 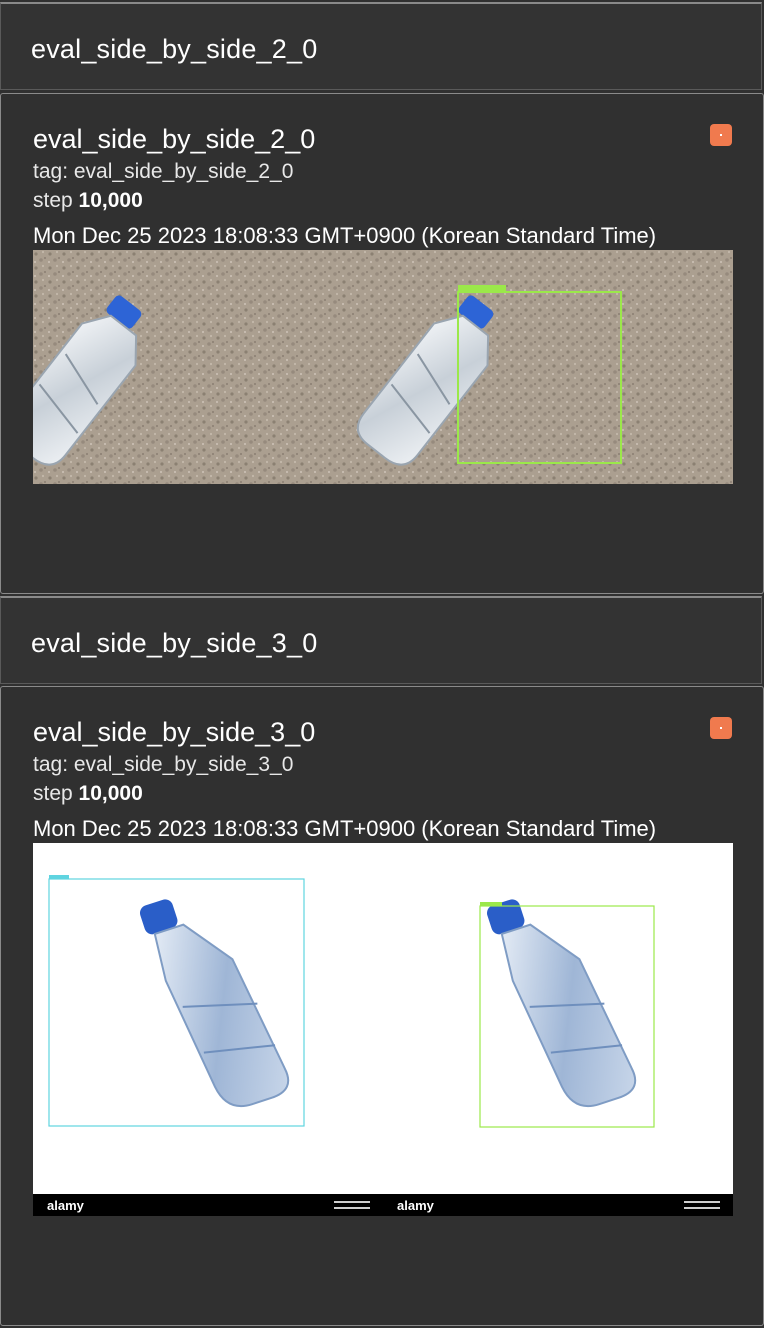 I want to click on detection-label-right, so click(x=491, y=904).